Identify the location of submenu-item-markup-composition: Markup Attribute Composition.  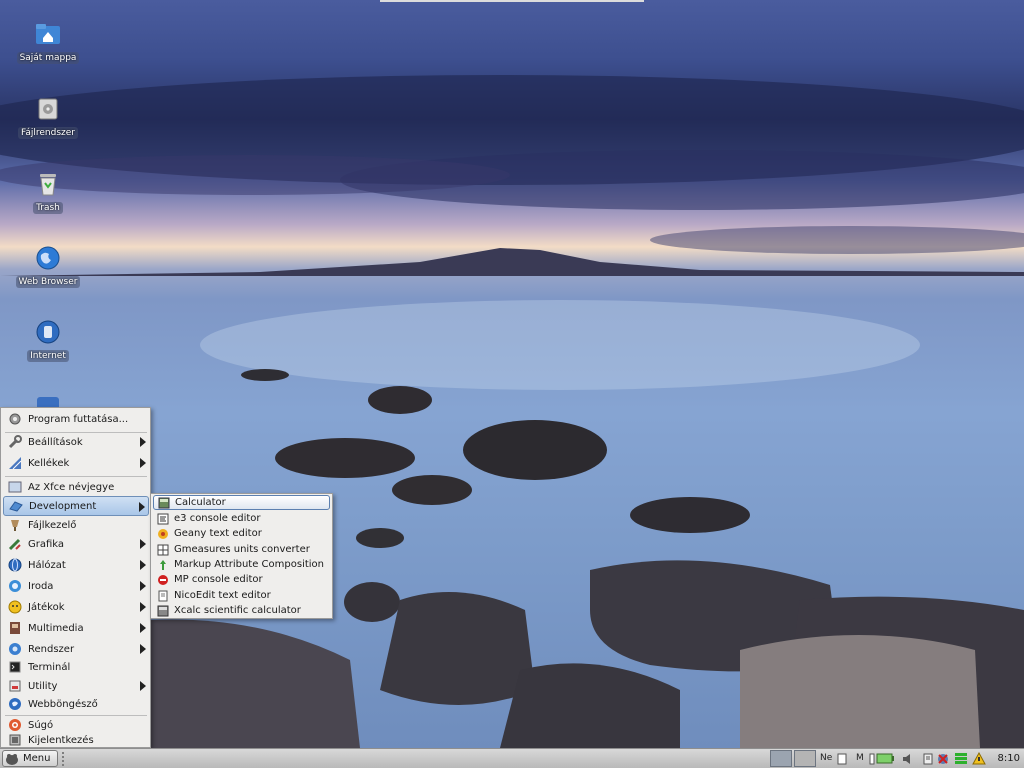
(241, 564).